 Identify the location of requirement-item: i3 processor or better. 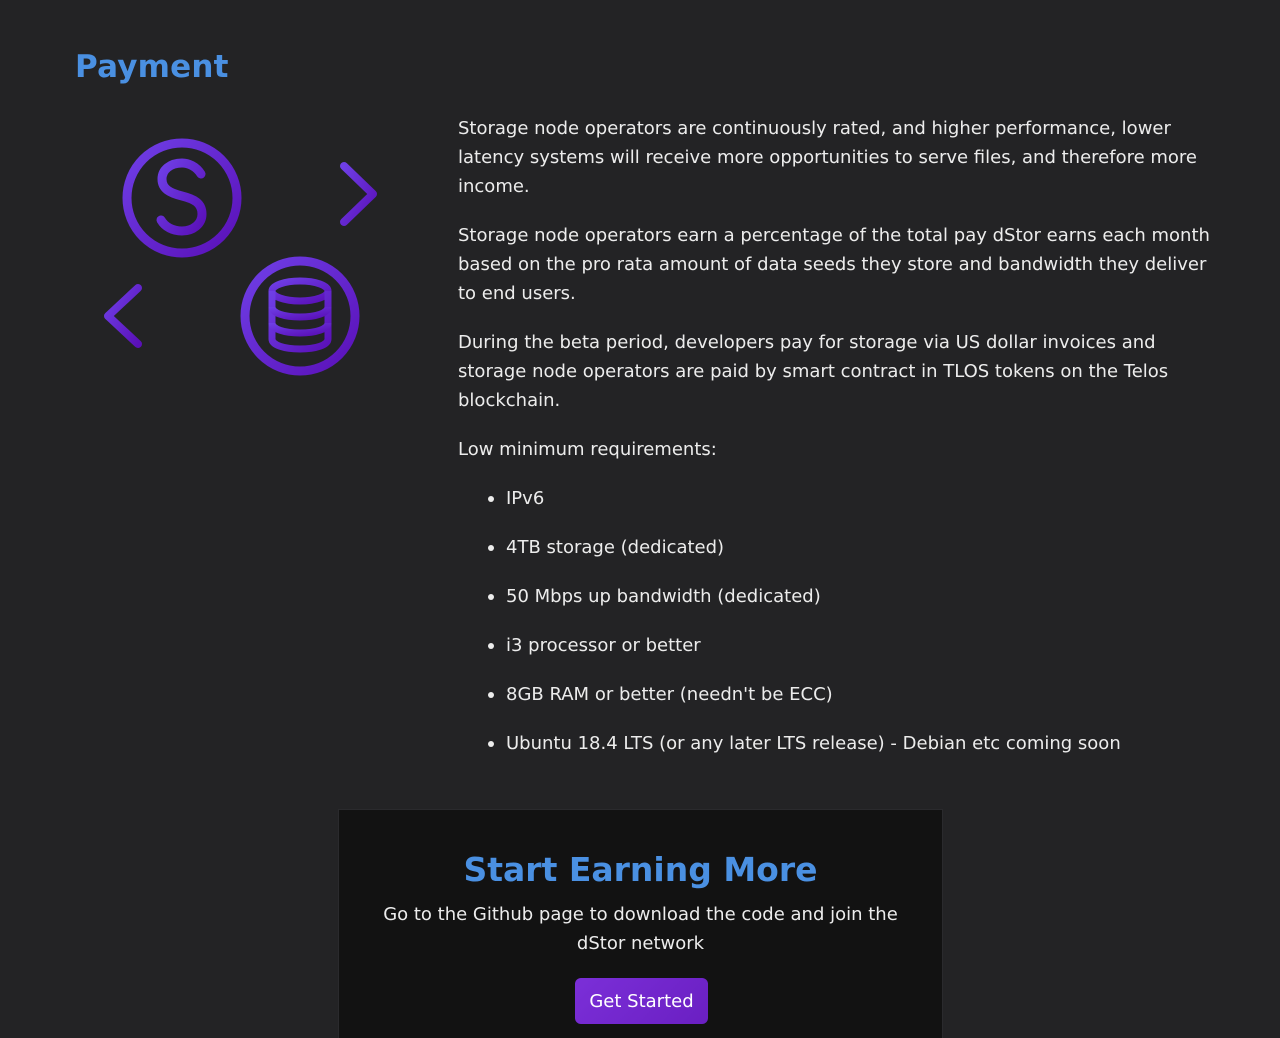
(858, 645).